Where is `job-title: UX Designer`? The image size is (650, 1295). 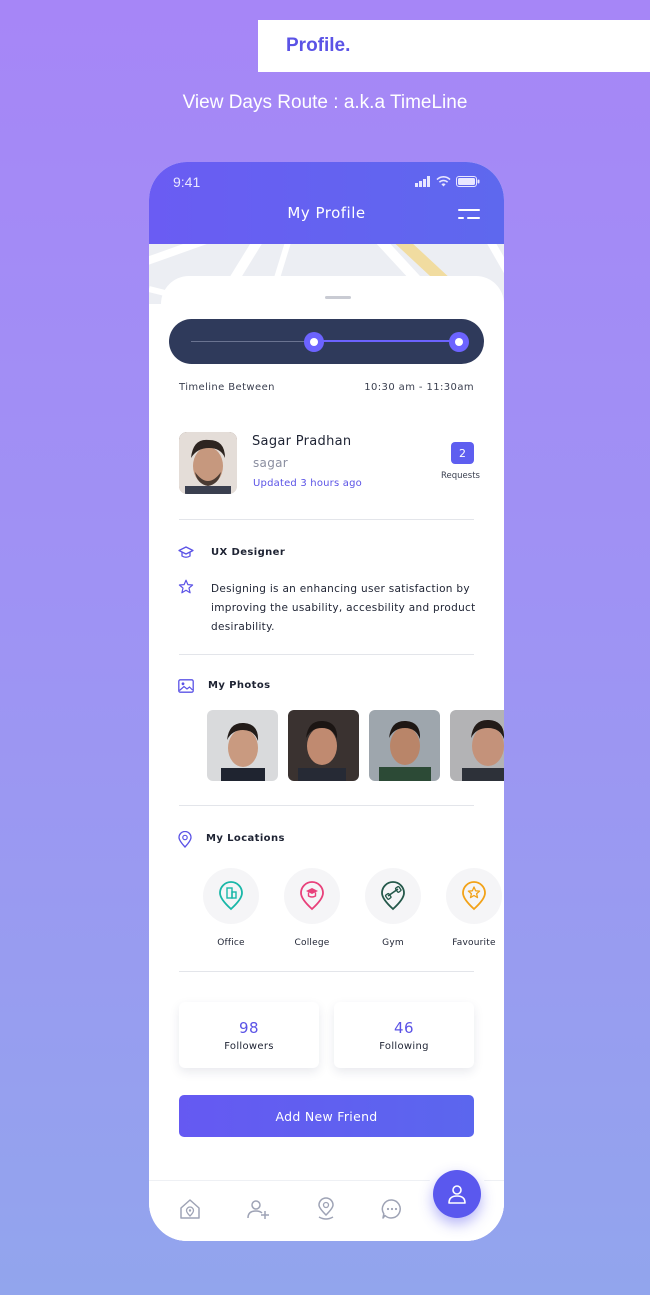 job-title: UX Designer is located at coordinates (248, 552).